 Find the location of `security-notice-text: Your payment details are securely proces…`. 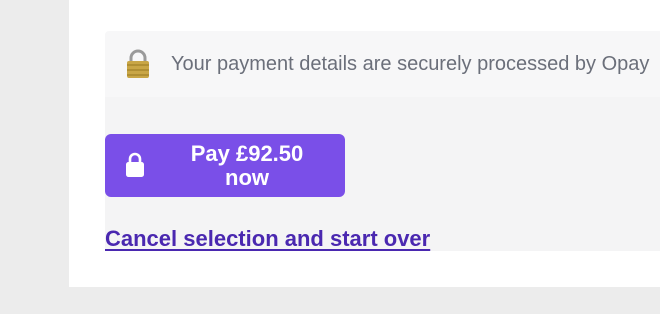

security-notice-text: Your payment details are securely proces… is located at coordinates (410, 64).